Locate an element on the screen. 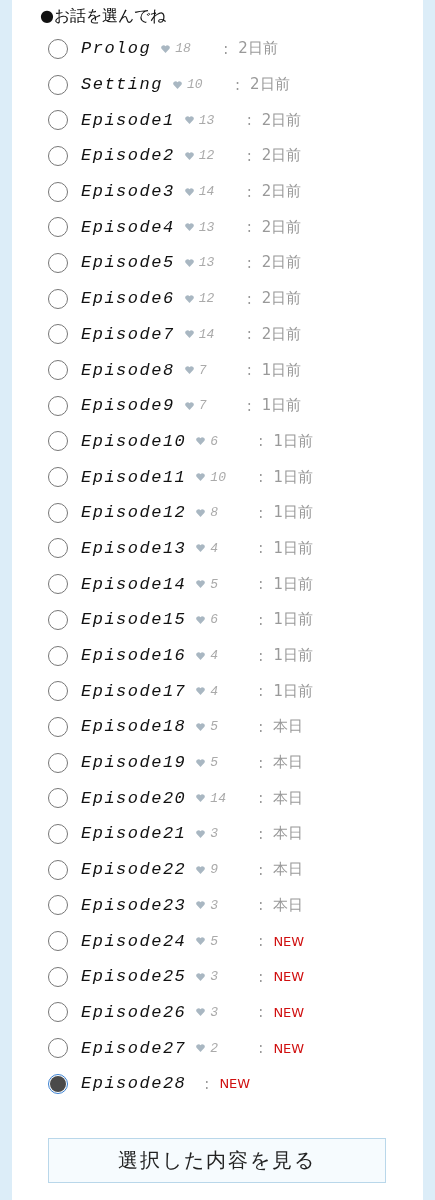 The image size is (435, 1200). episode-title: Episode26 is located at coordinates (134, 1012).